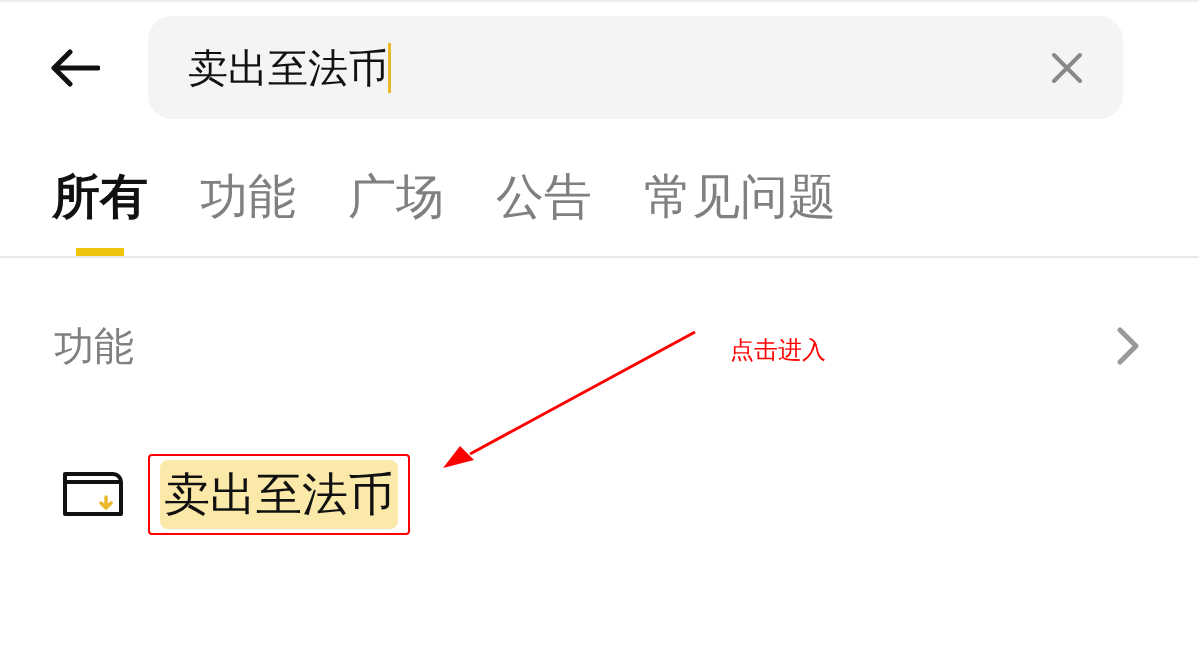 The image size is (1199, 661). What do you see at coordinates (778, 350) in the screenshot?
I see `annotation-text: 点击进入` at bounding box center [778, 350].